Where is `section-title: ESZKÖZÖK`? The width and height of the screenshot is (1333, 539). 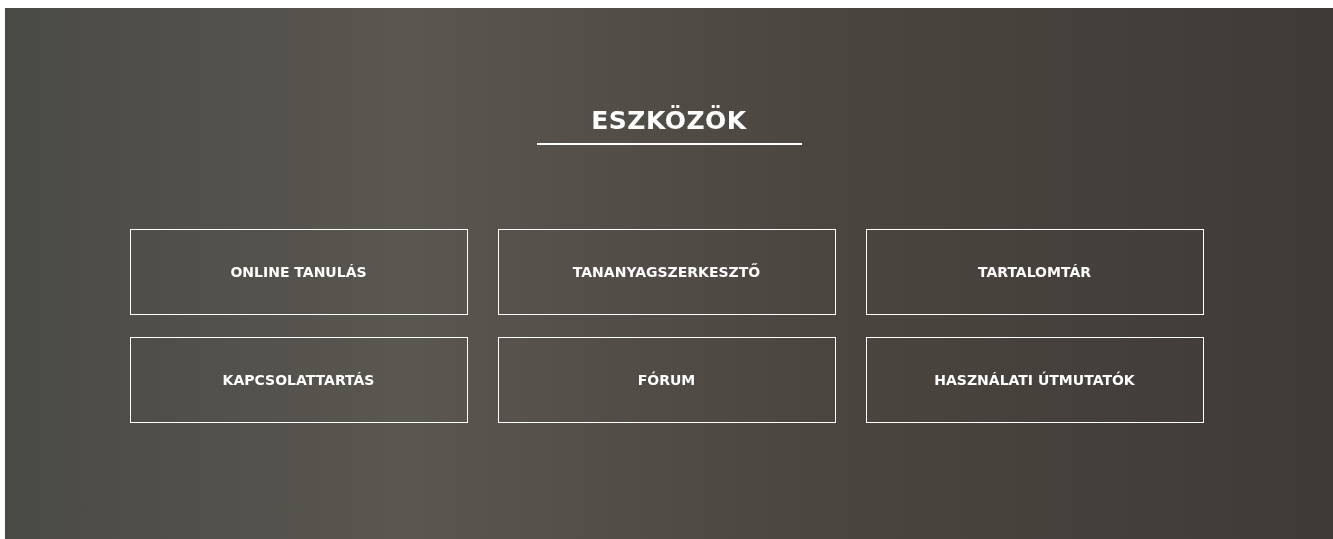 section-title: ESZKÖZÖK is located at coordinates (669, 121).